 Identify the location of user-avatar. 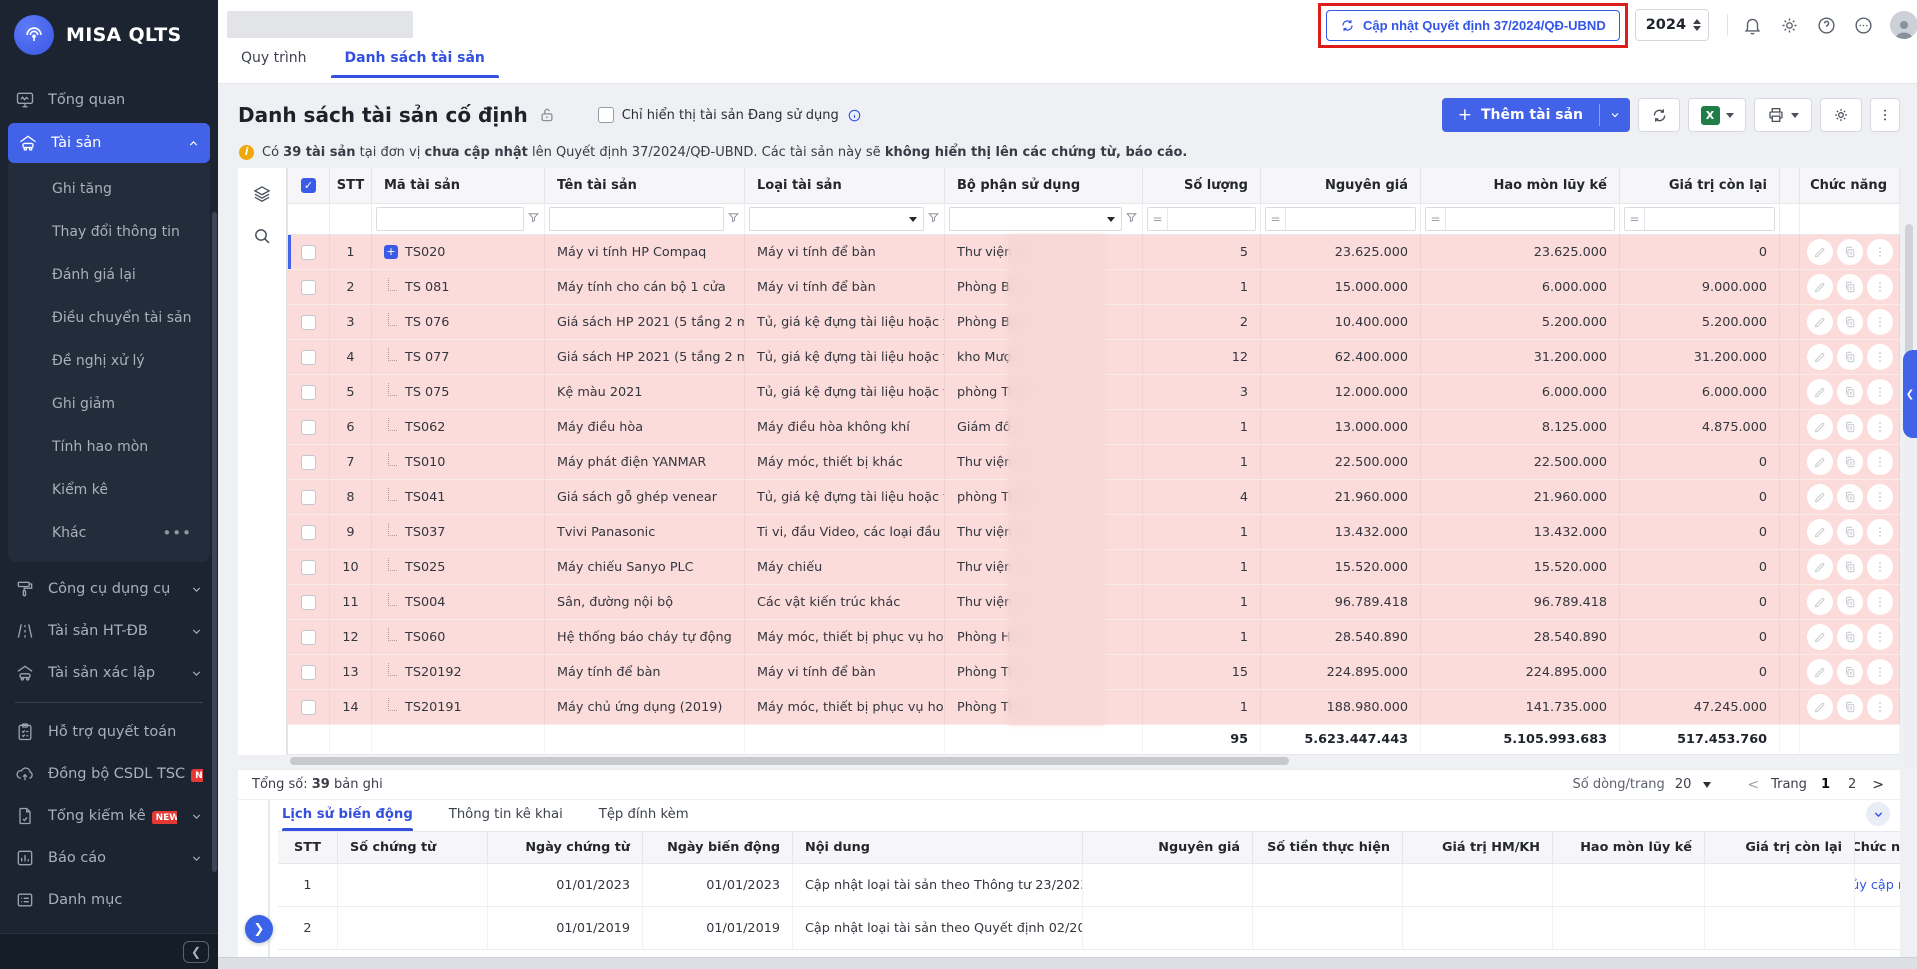
(1903, 25).